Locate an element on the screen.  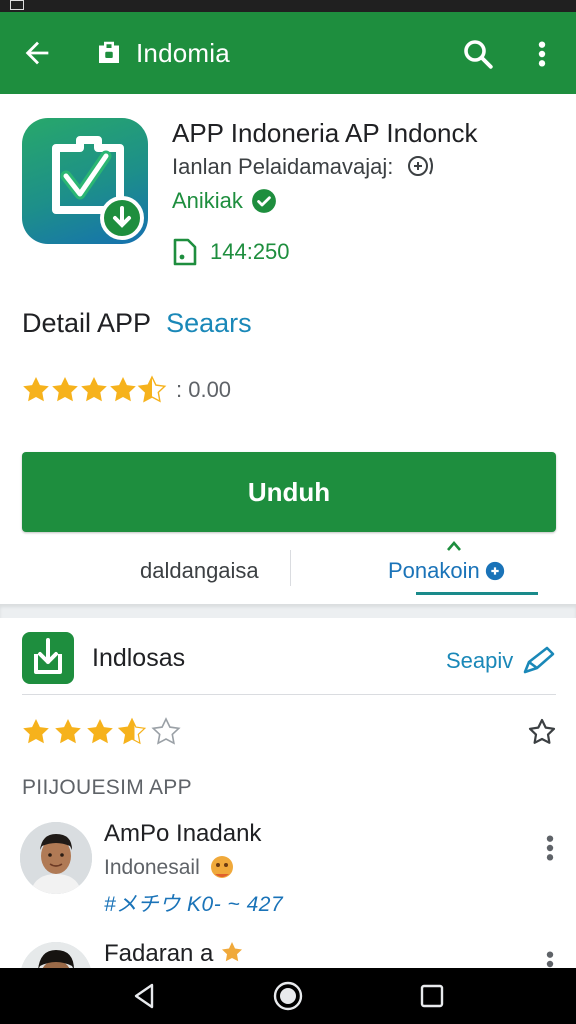
nav-home-icon is located at coordinates (288, 996).